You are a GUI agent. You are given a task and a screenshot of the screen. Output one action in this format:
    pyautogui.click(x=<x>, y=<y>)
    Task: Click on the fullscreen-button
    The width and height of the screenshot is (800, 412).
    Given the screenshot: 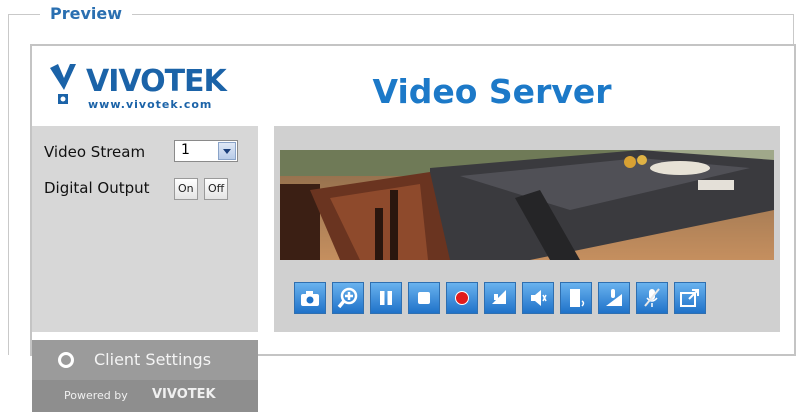 What is the action you would take?
    pyautogui.click(x=690, y=298)
    